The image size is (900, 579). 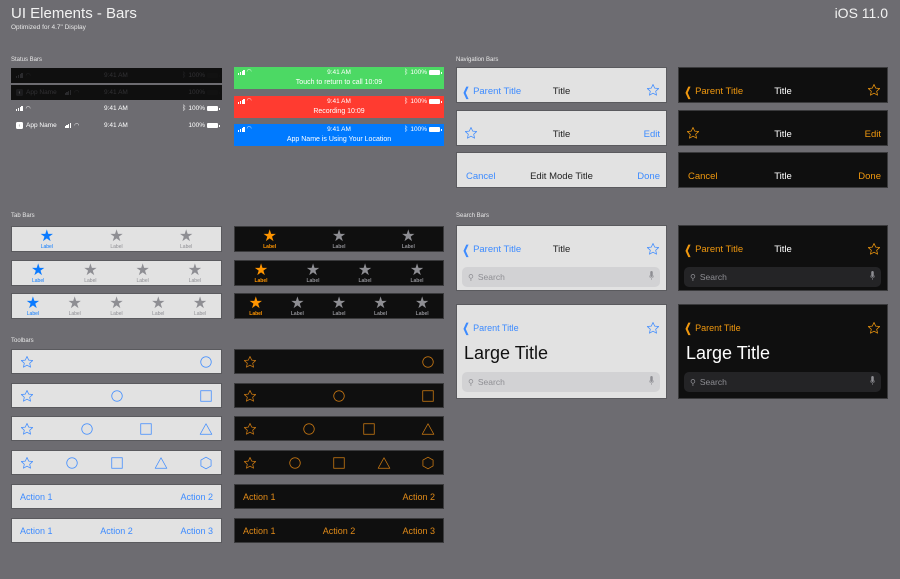 I want to click on battery-percent: 100%, so click(x=196, y=108).